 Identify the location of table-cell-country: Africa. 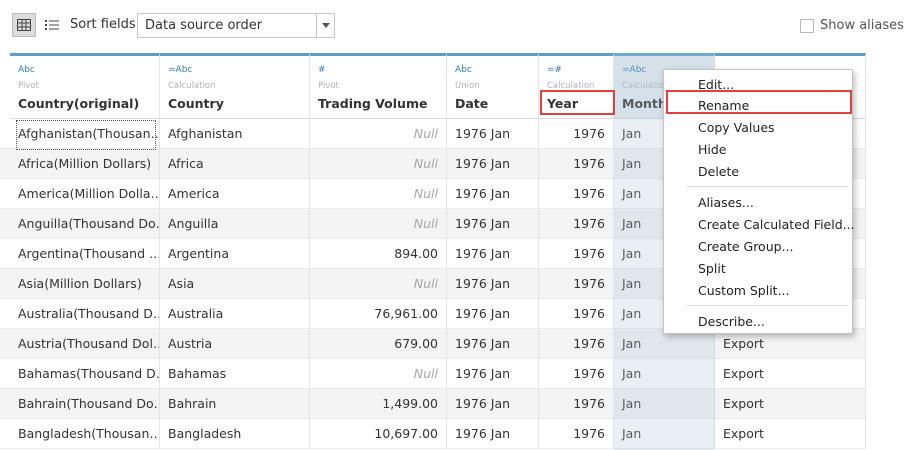
(235, 164).